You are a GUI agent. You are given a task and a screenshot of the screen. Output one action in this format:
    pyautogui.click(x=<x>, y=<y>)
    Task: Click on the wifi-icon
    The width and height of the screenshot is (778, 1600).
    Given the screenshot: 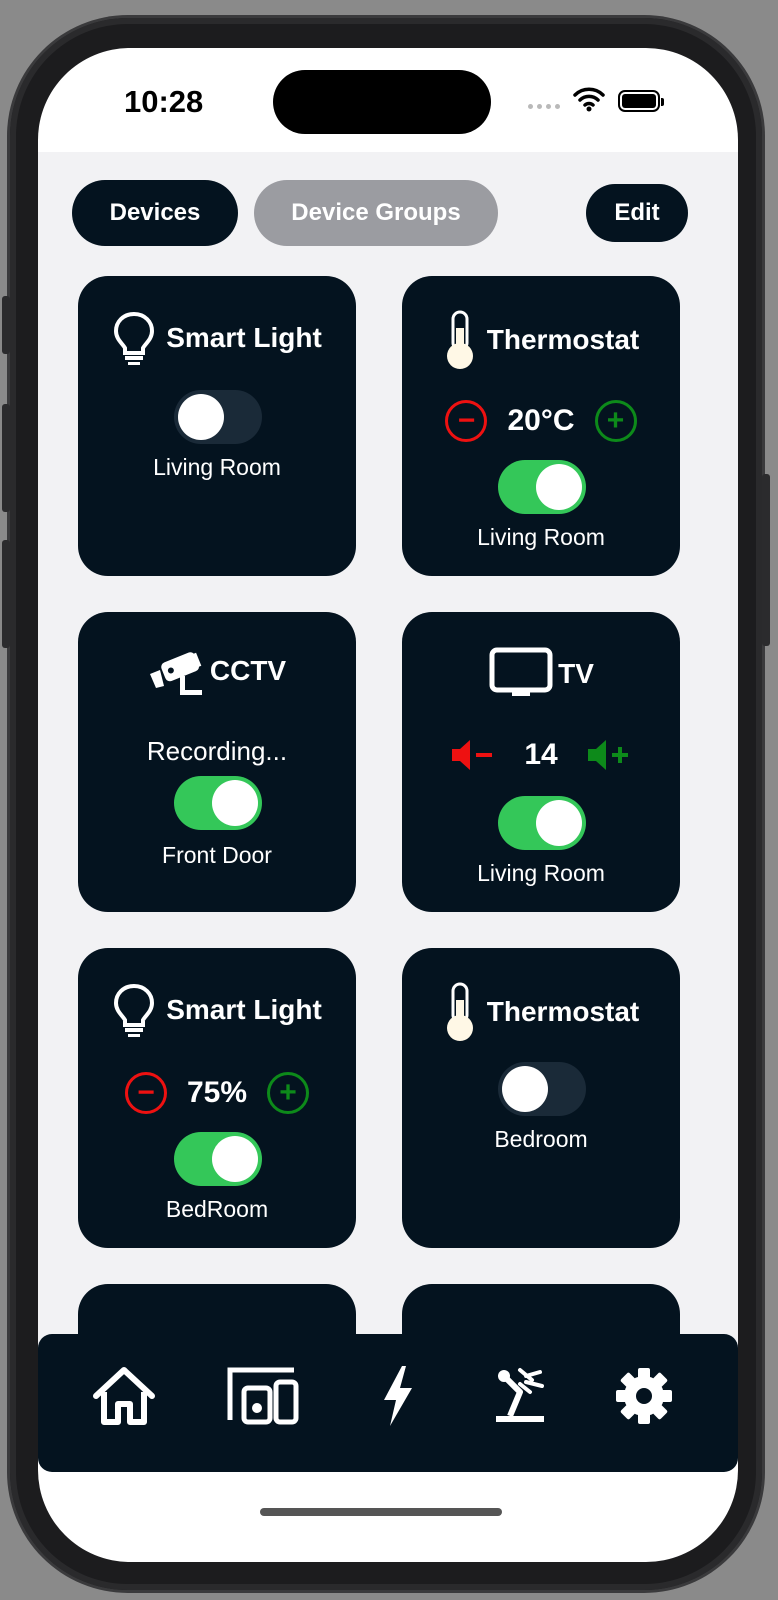 What is the action you would take?
    pyautogui.click(x=589, y=99)
    